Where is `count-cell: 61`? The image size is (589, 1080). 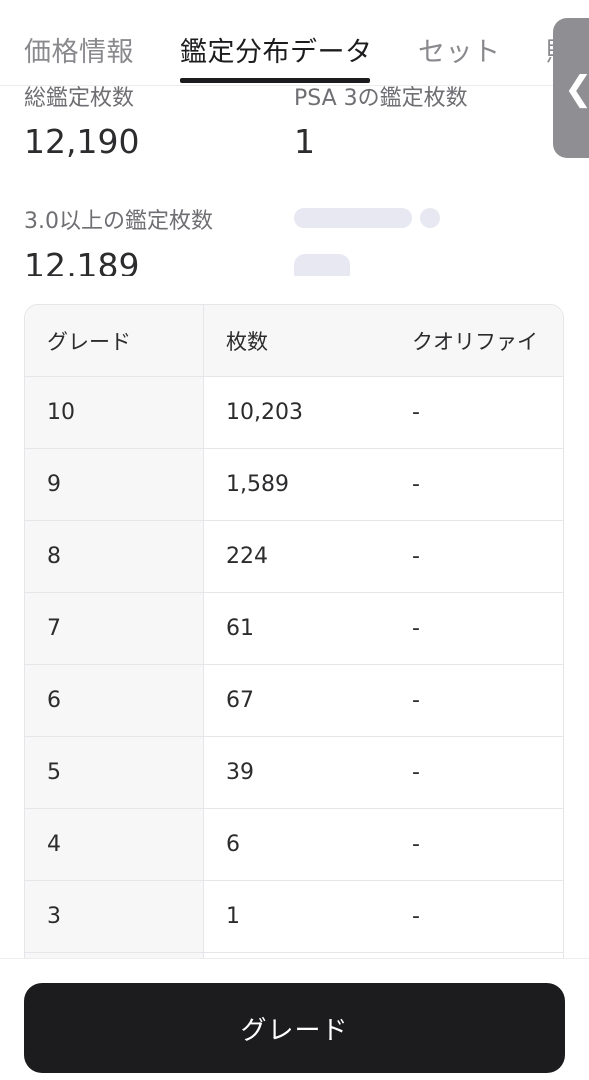 count-cell: 61 is located at coordinates (294, 628).